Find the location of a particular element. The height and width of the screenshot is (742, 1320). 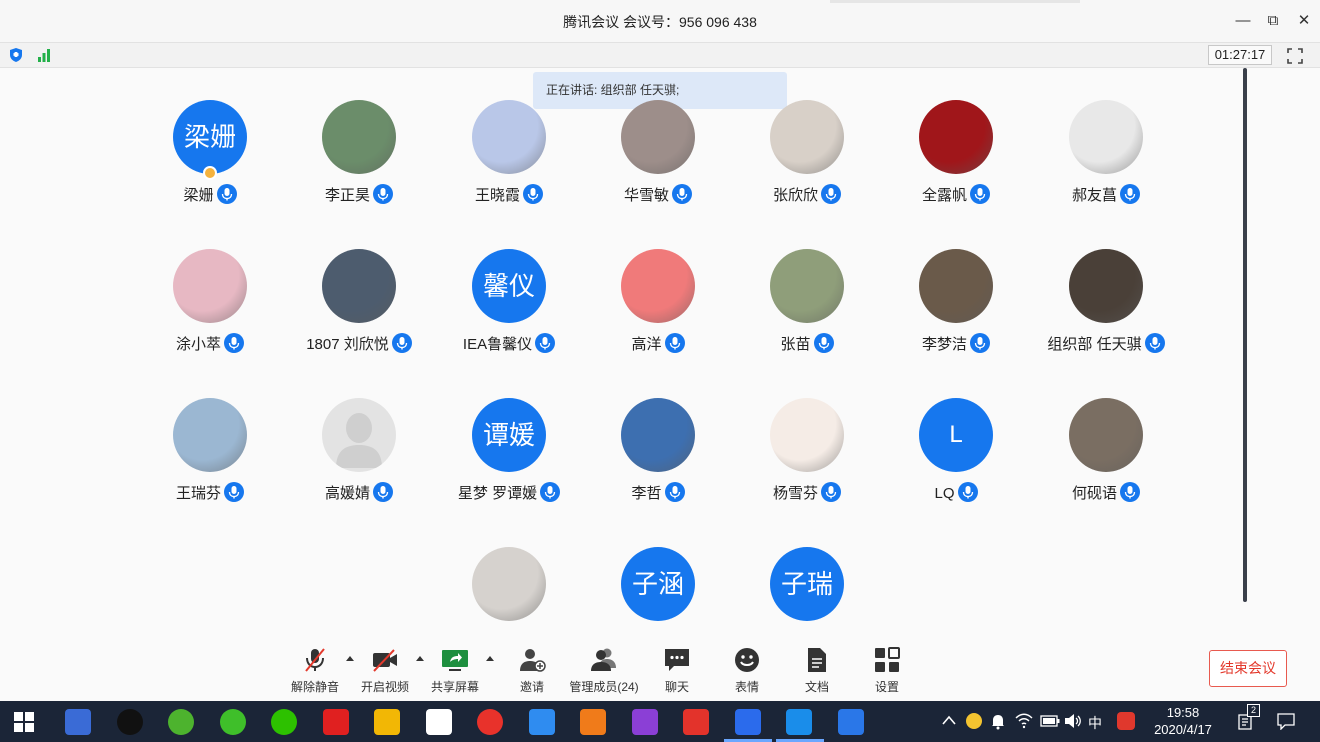

manage-members-label: 管理成员(24) is located at coordinates (604, 687).